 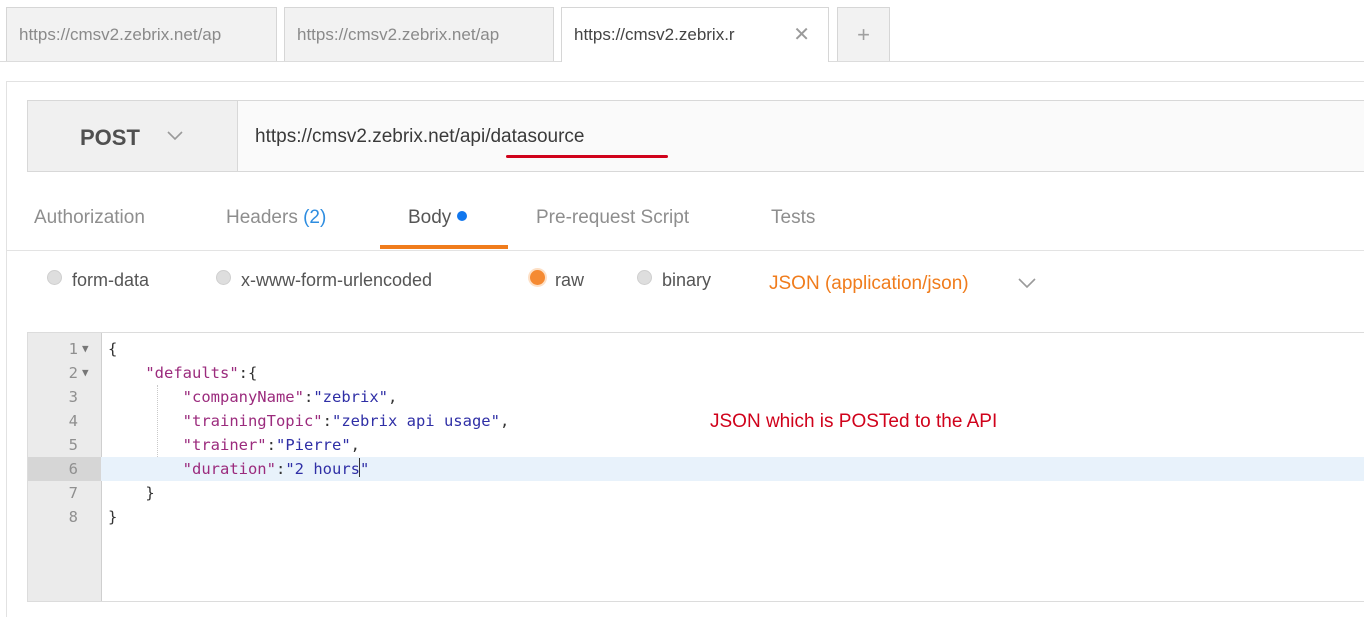 I want to click on tab-headers-label: Headers, so click(x=262, y=217).